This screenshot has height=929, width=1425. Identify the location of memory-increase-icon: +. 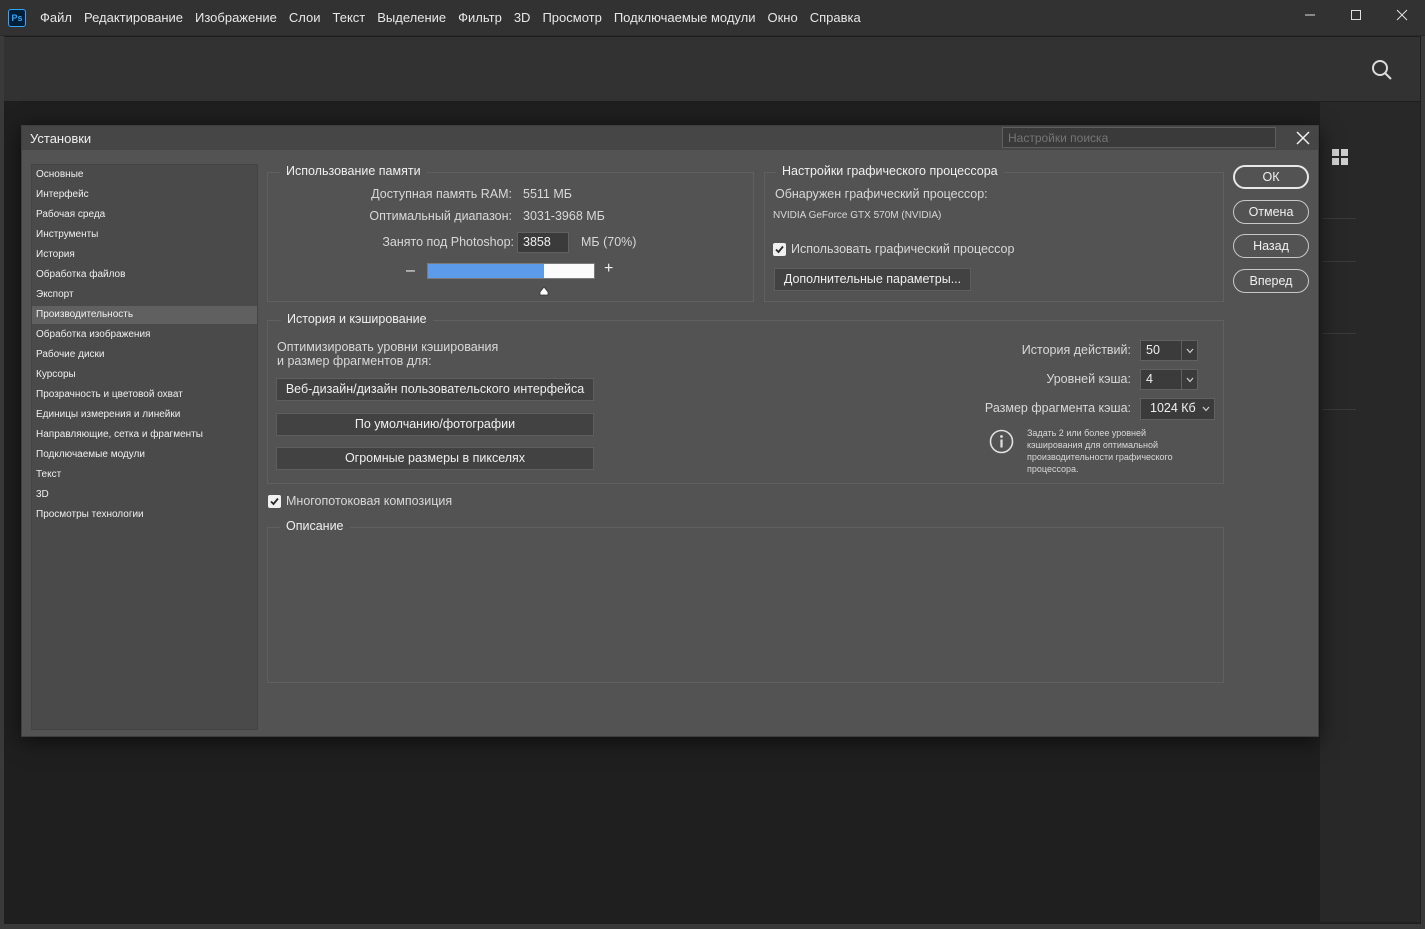
(608, 269).